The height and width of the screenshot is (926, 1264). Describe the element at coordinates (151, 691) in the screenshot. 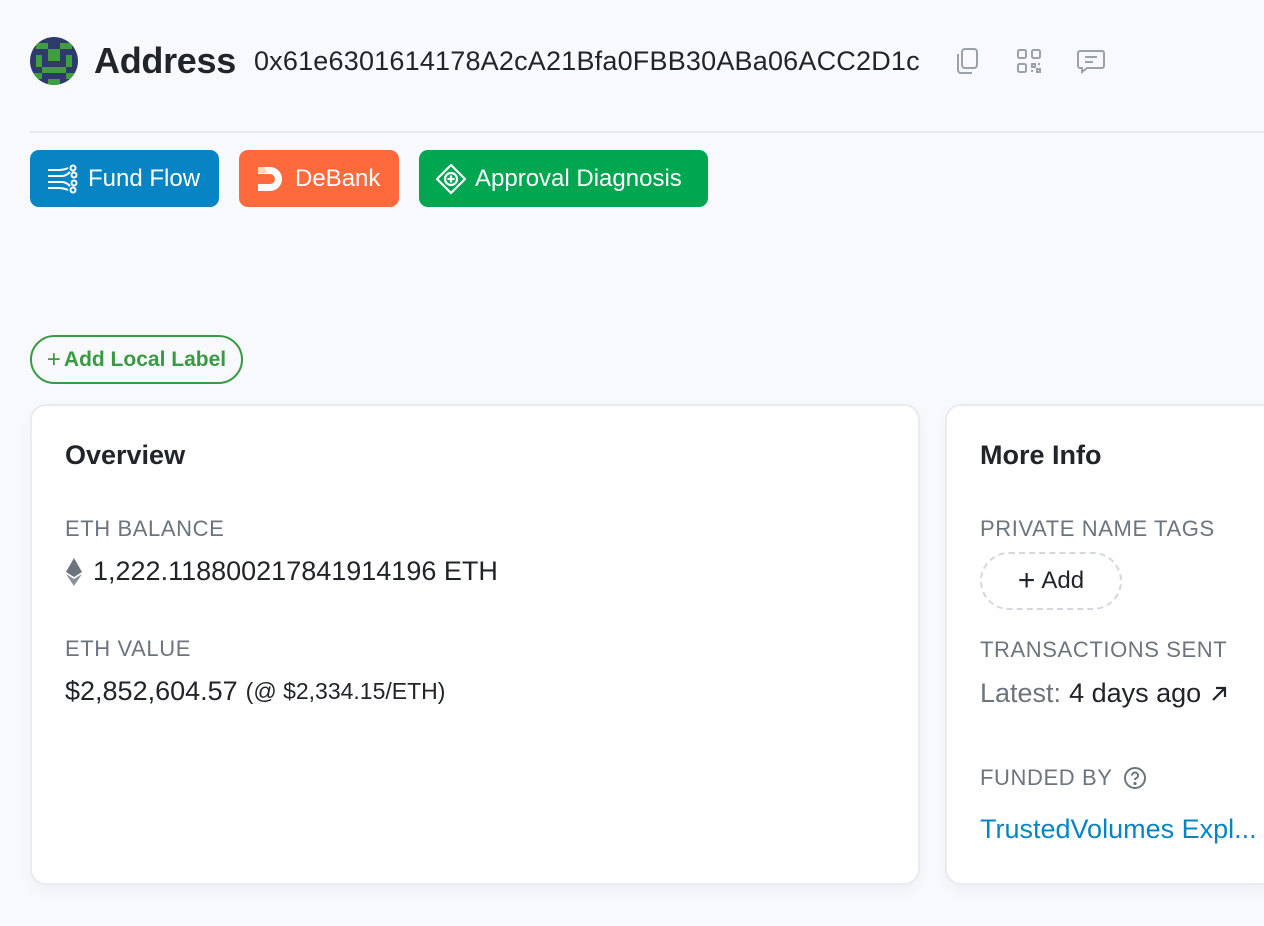

I see `eth-value-amount: $2,852,604.57` at that location.